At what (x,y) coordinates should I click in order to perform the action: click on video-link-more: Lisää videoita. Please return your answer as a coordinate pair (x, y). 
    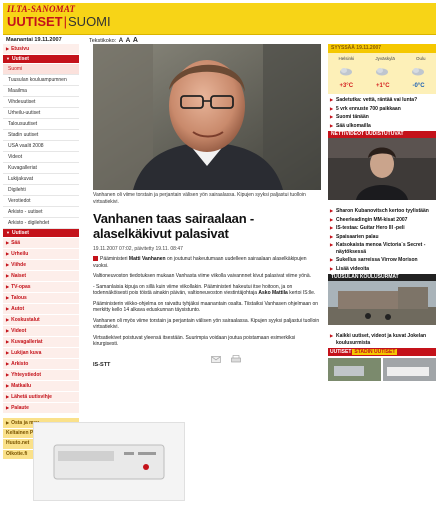
    Looking at the image, I should click on (382, 269).